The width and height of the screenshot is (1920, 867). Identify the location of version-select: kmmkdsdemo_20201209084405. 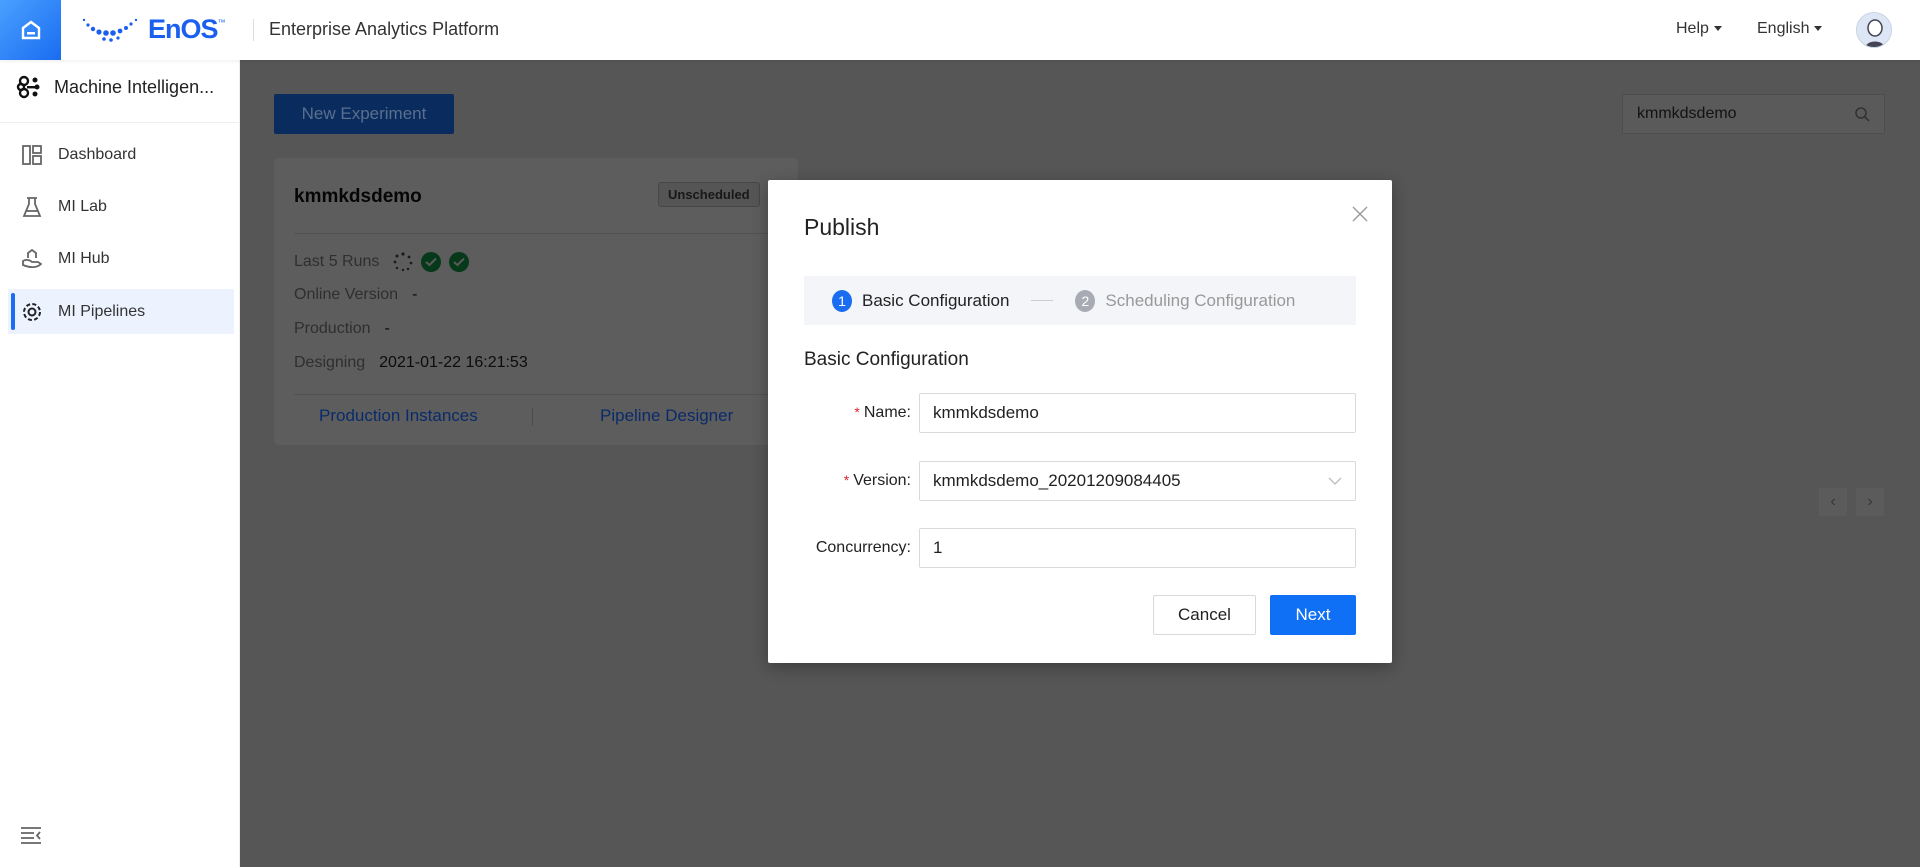
(1137, 481).